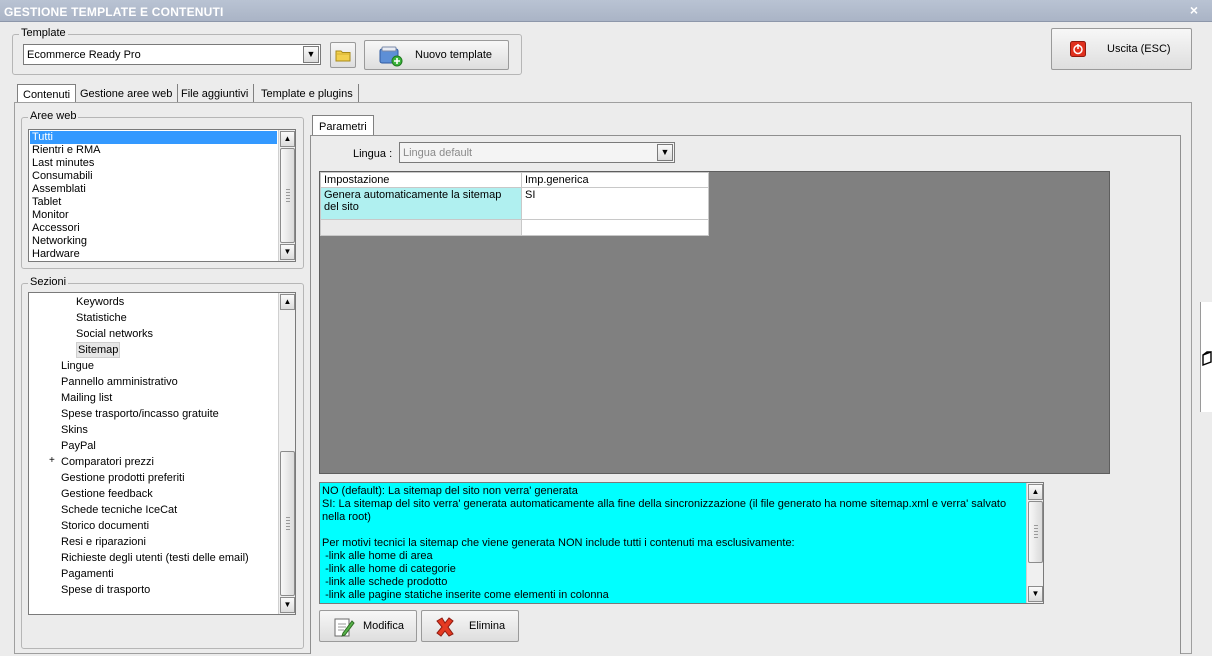 Image resolution: width=1212 pixels, height=656 pixels. What do you see at coordinates (119, 382) in the screenshot?
I see `tree-node: Pannello amministrativo` at bounding box center [119, 382].